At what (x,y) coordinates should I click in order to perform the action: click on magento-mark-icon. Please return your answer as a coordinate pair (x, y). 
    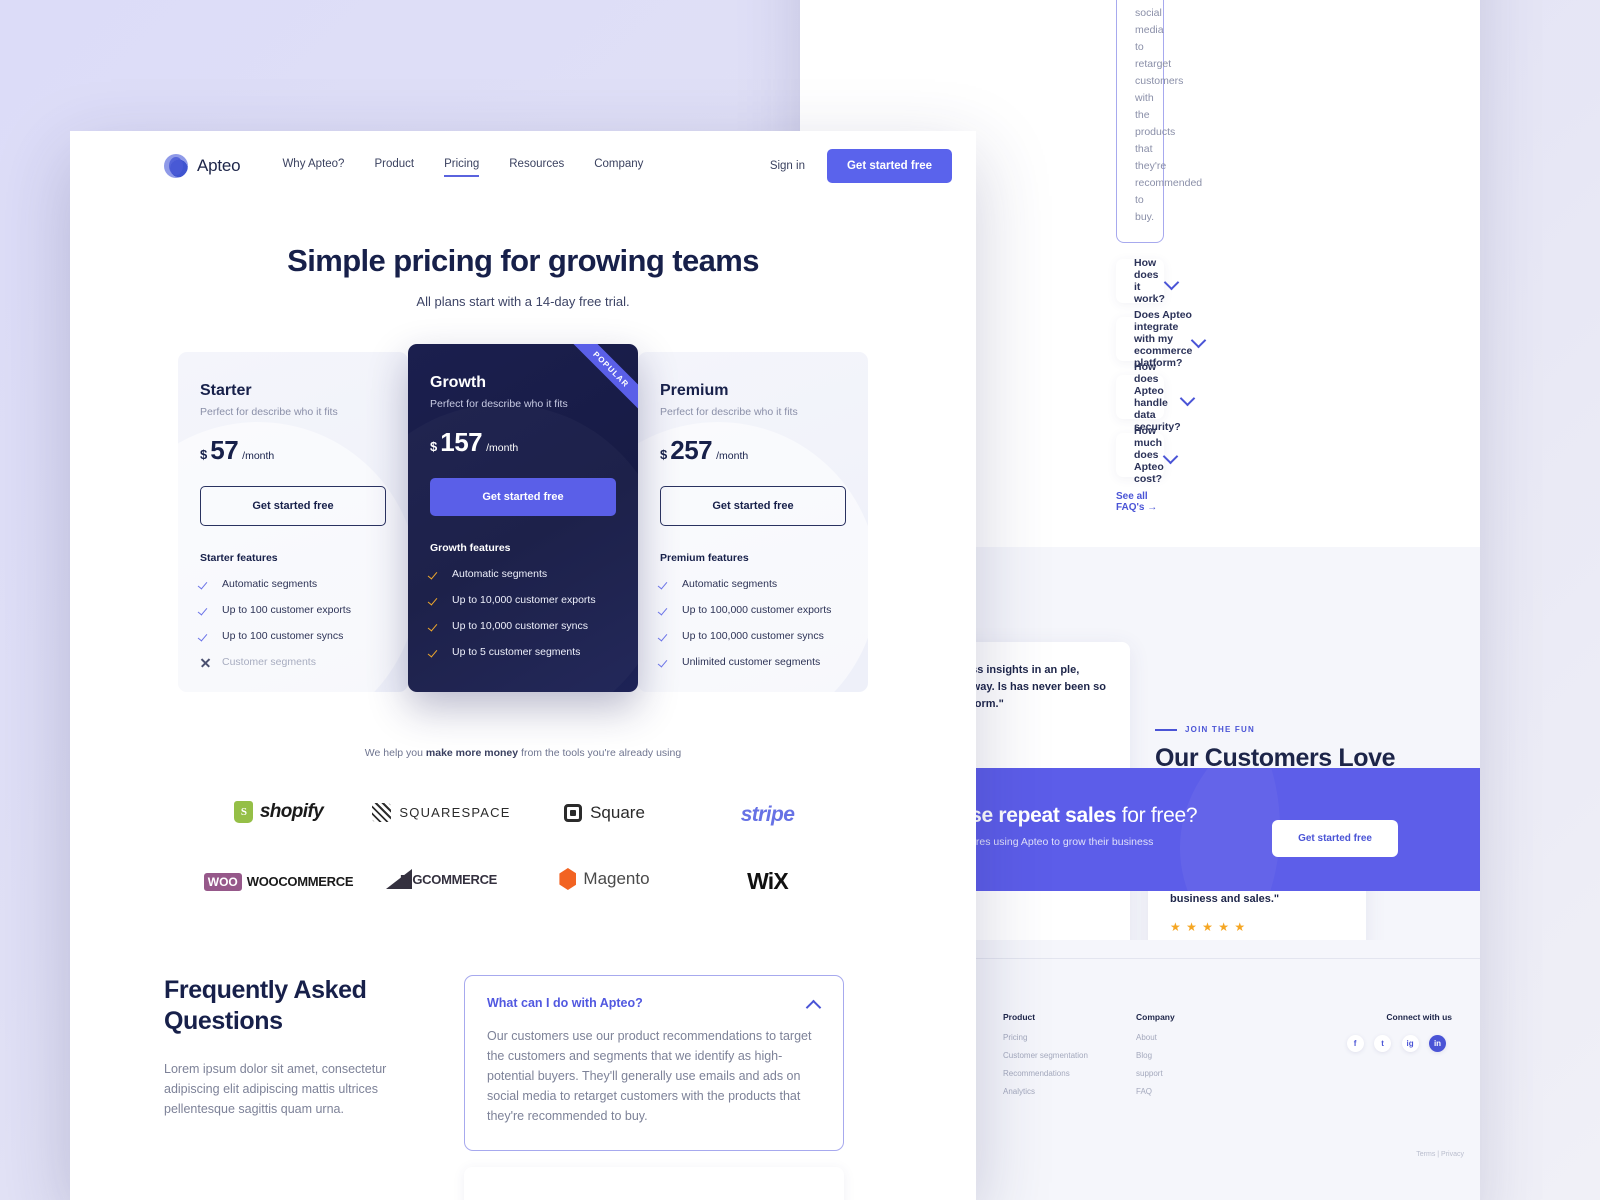
    Looking at the image, I should click on (568, 879).